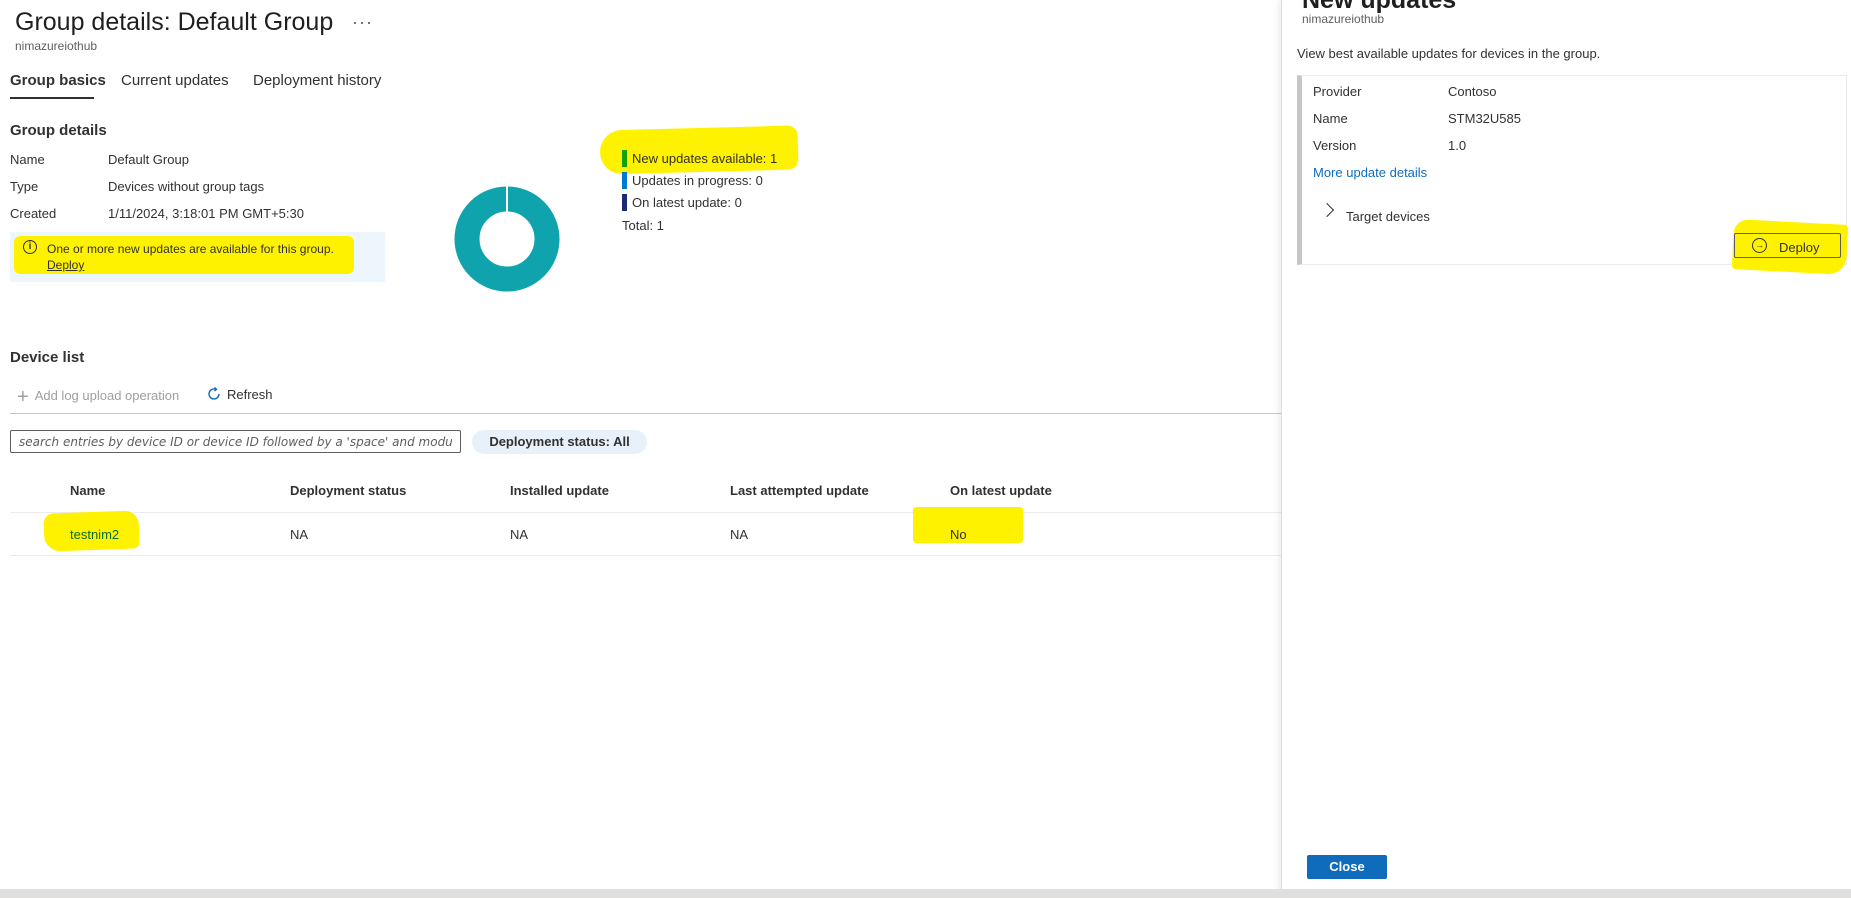  Describe the element at coordinates (27, 159) in the screenshot. I see `name-label: Name` at that location.